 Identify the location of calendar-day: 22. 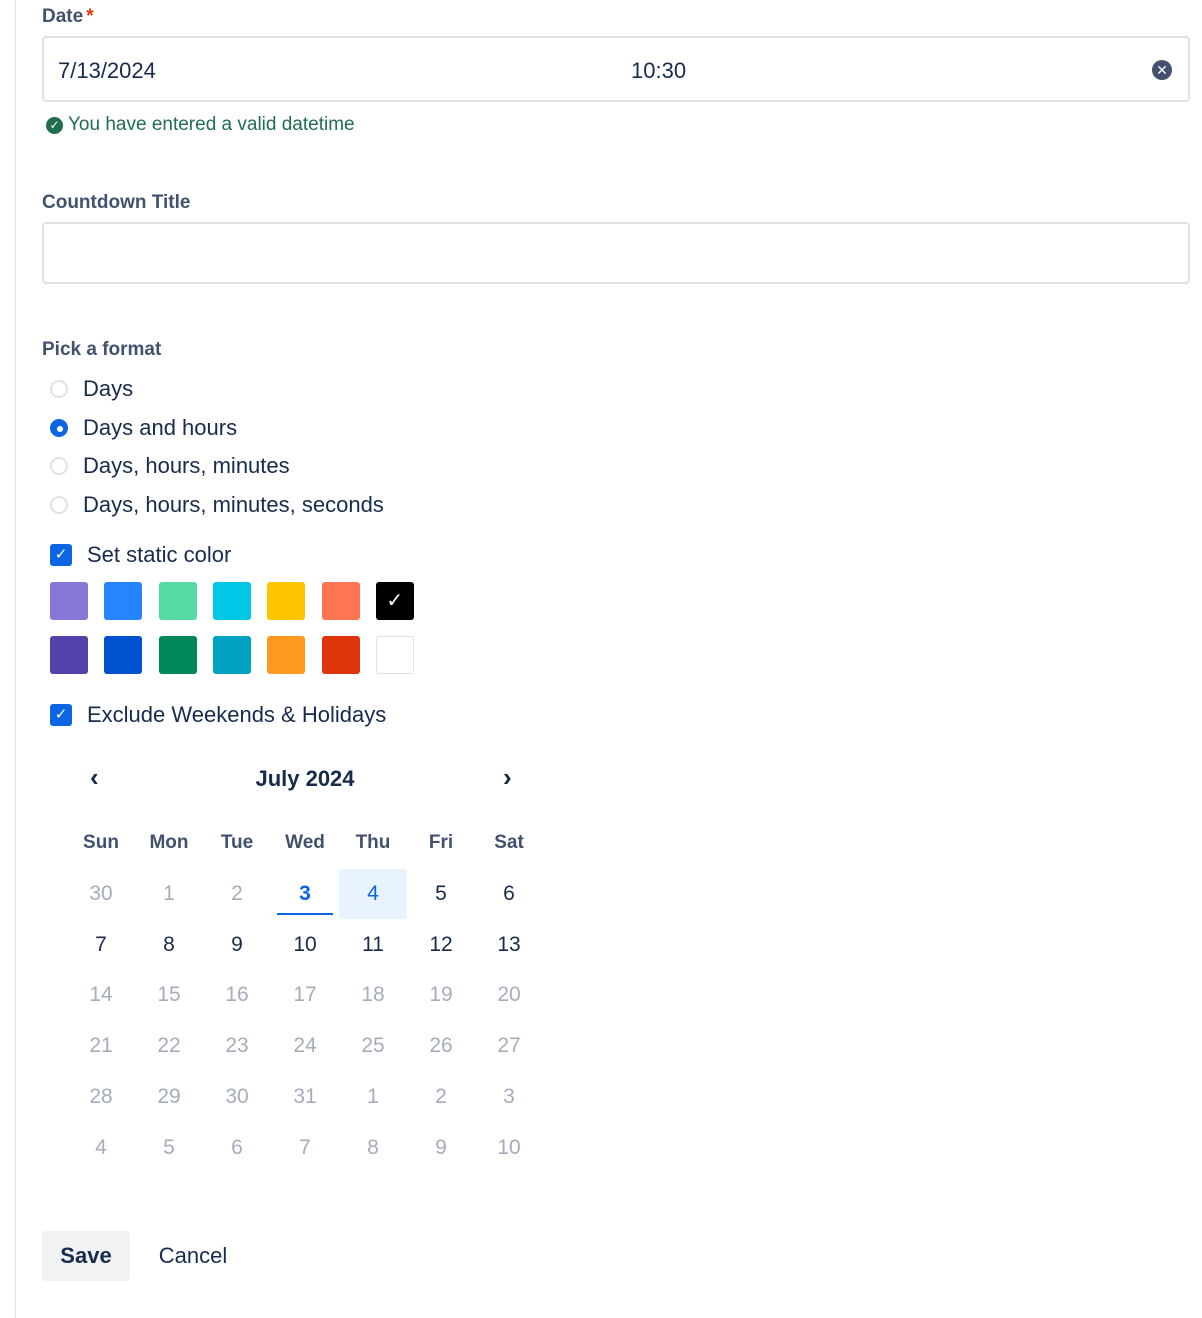
(169, 1046).